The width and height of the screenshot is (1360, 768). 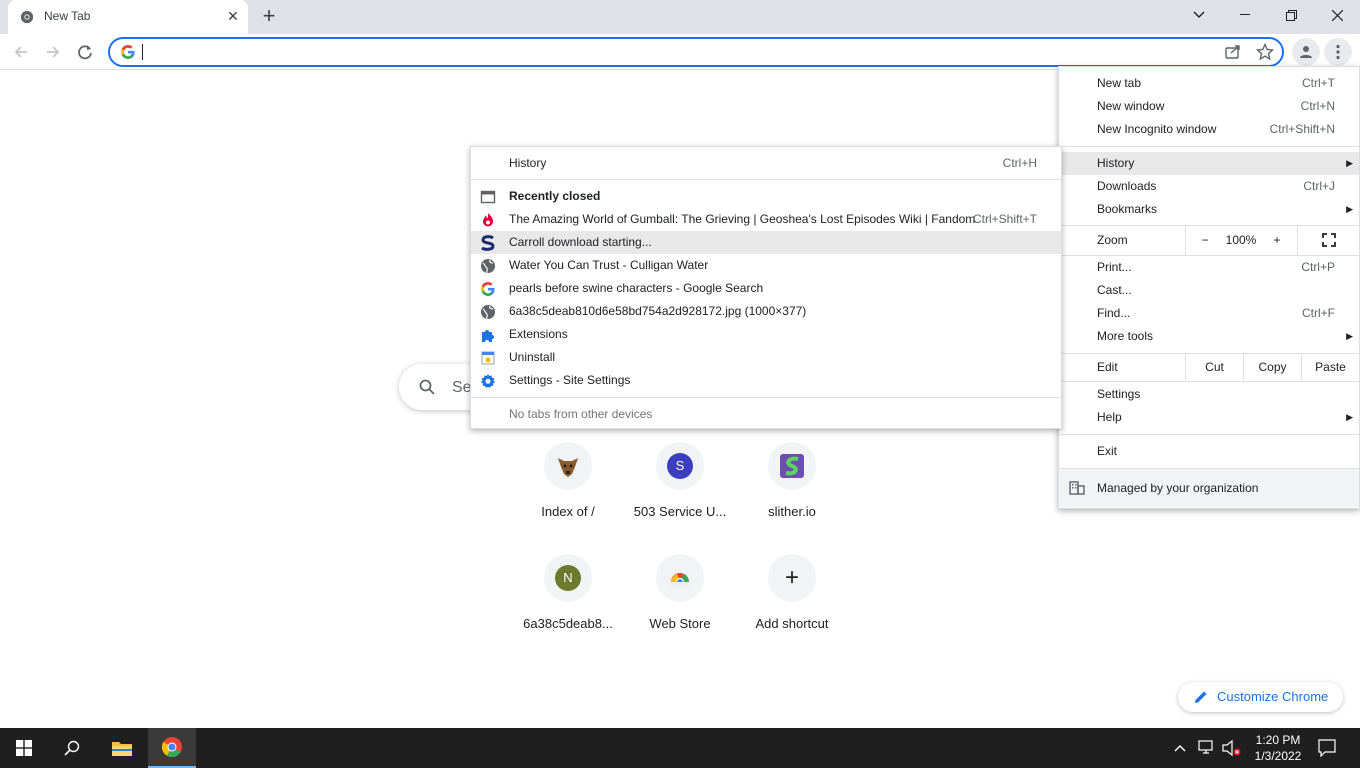 I want to click on shortcut-web-store: Web Store, so click(x=680, y=604).